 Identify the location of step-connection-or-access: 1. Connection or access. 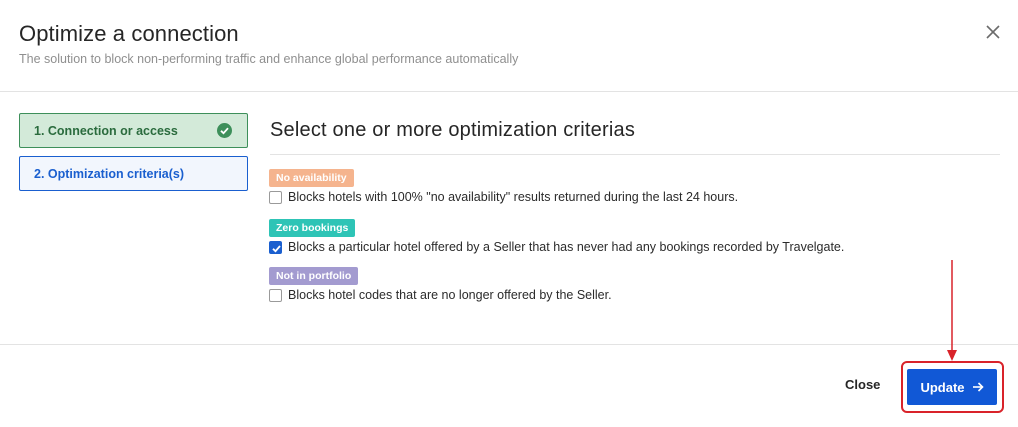
(133, 130).